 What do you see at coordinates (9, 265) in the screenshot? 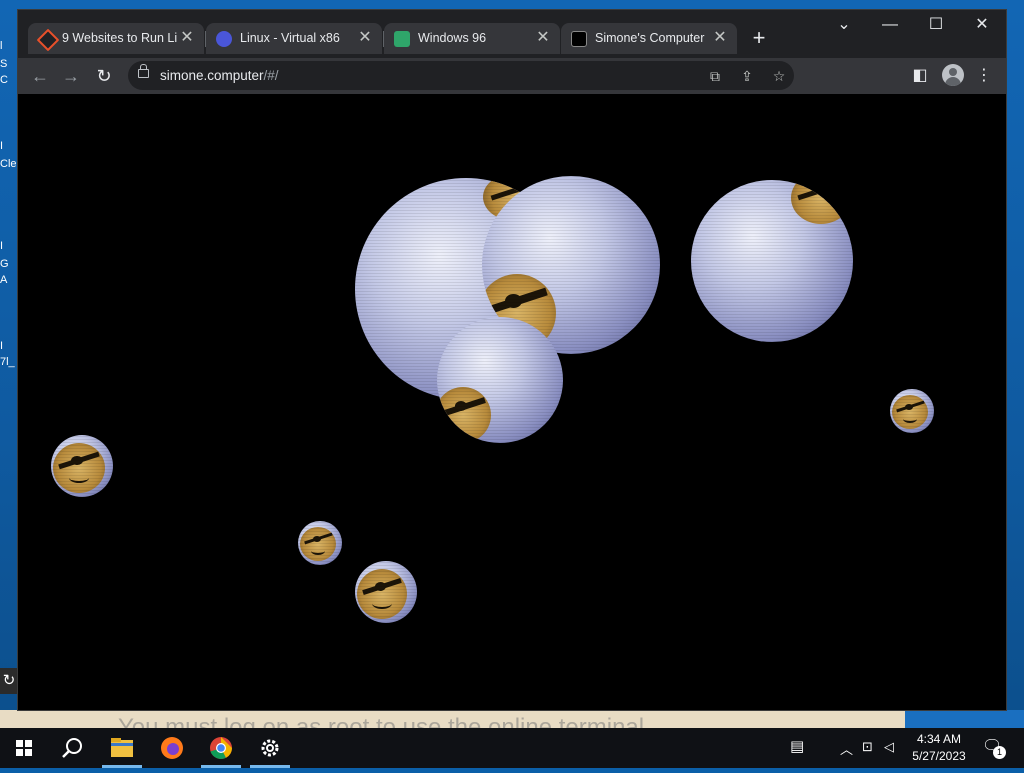
I see `desktop-icon-label: G` at bounding box center [9, 265].